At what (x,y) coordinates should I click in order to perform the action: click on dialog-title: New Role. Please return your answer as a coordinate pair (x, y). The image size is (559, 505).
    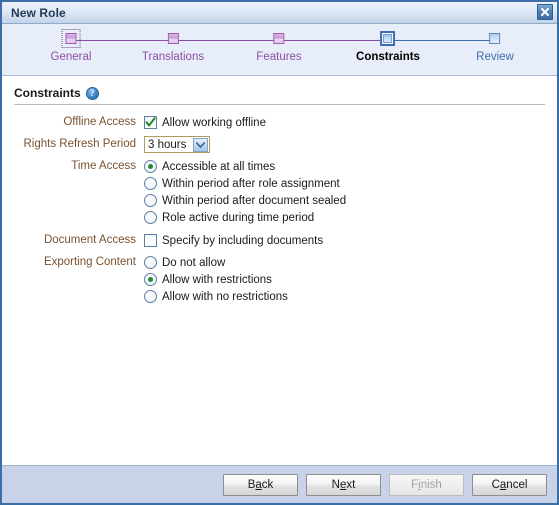
    Looking at the image, I should click on (38, 12).